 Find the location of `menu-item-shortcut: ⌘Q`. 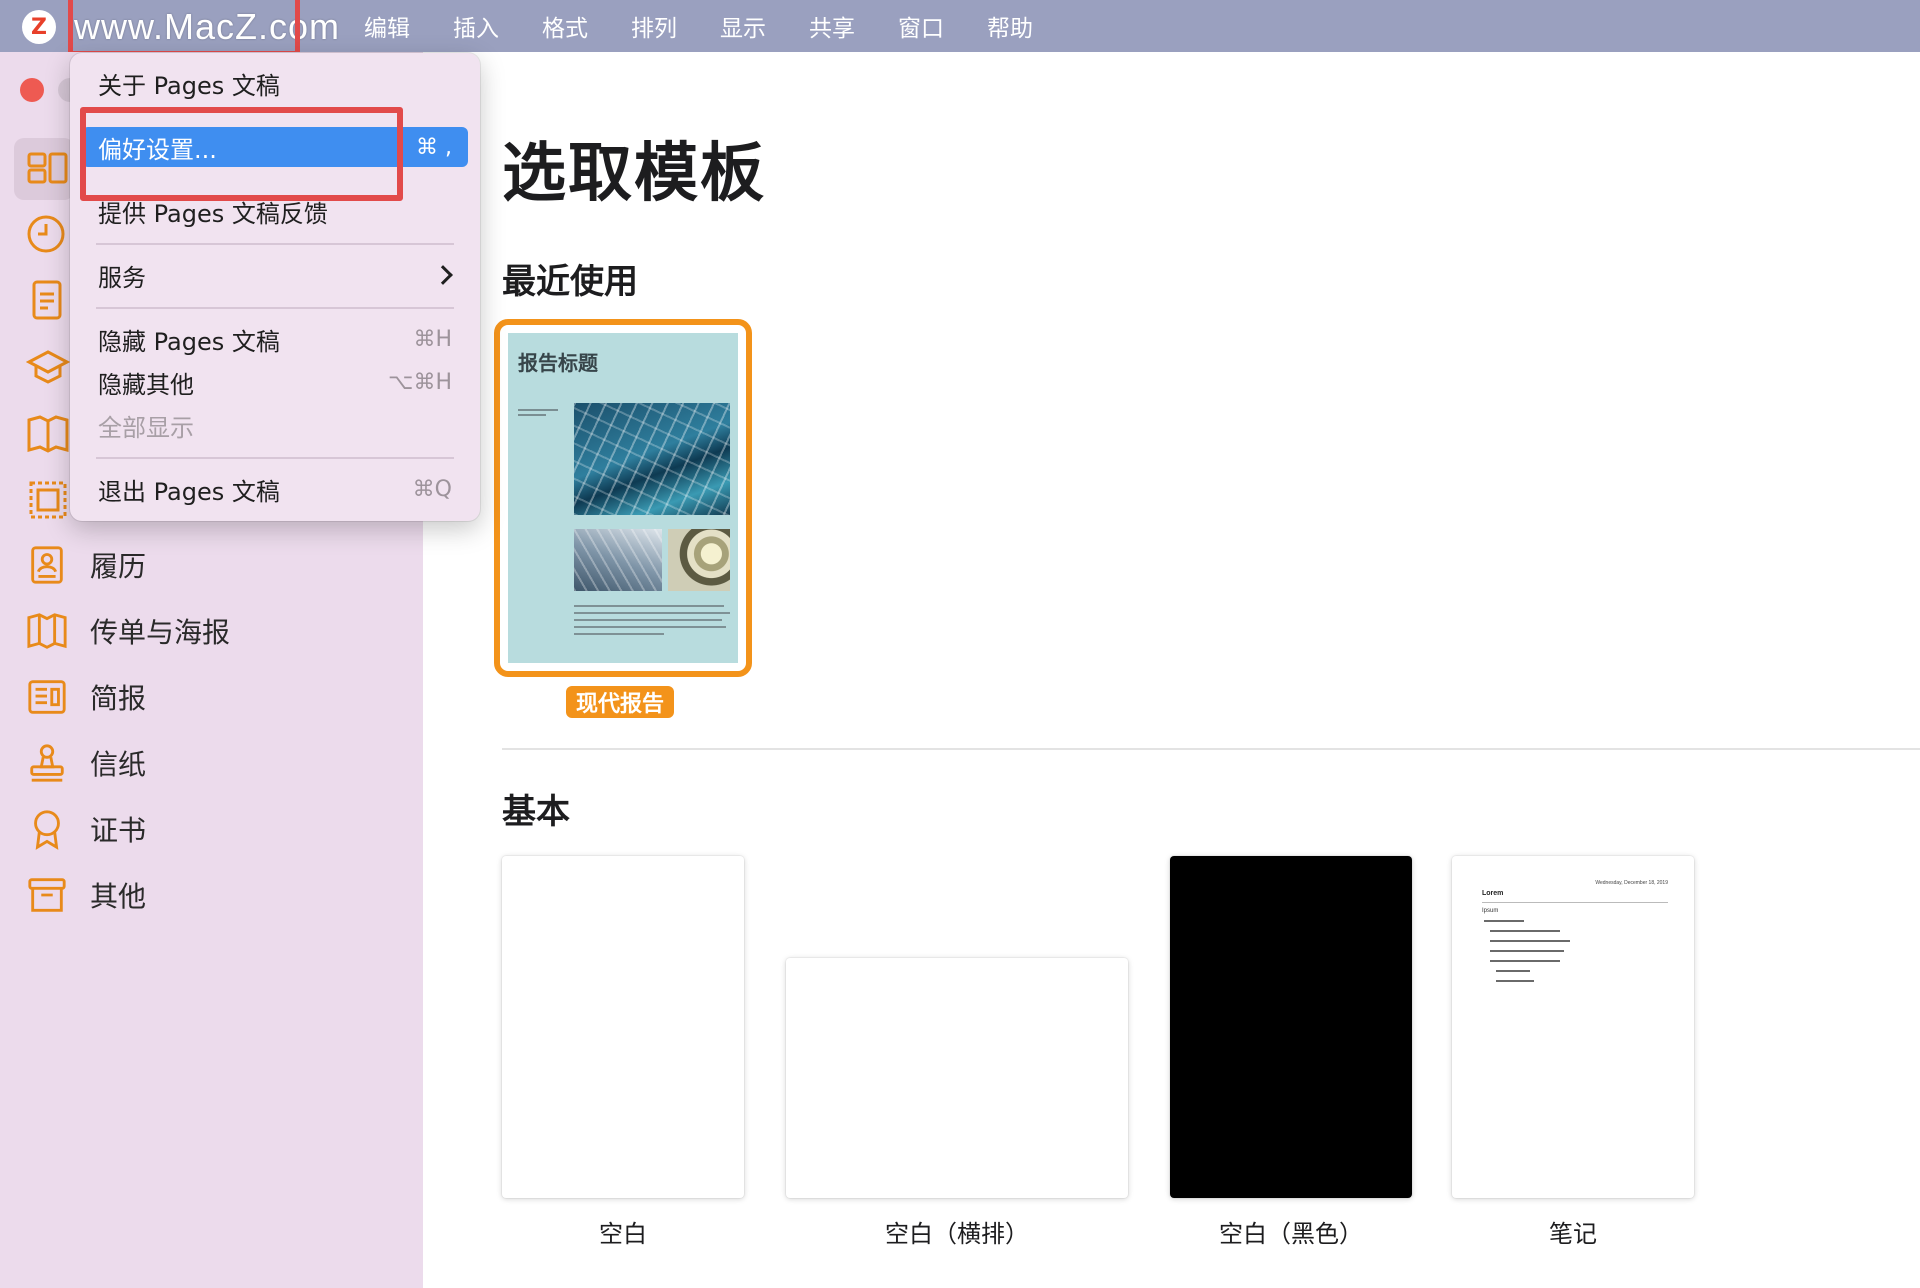

menu-item-shortcut: ⌘Q is located at coordinates (432, 489).